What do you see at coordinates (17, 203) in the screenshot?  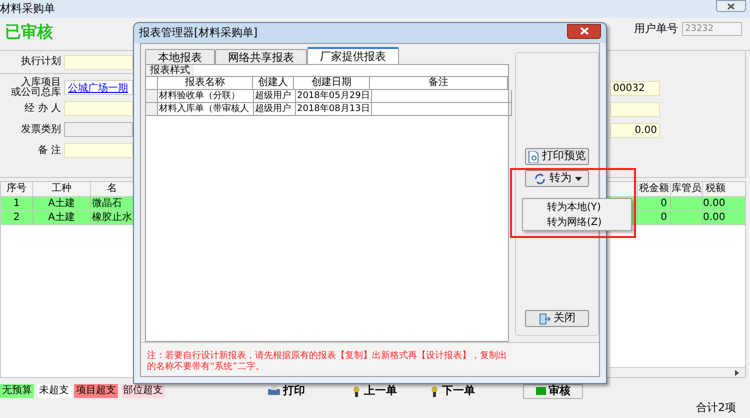 I see `table-cell: 1` at bounding box center [17, 203].